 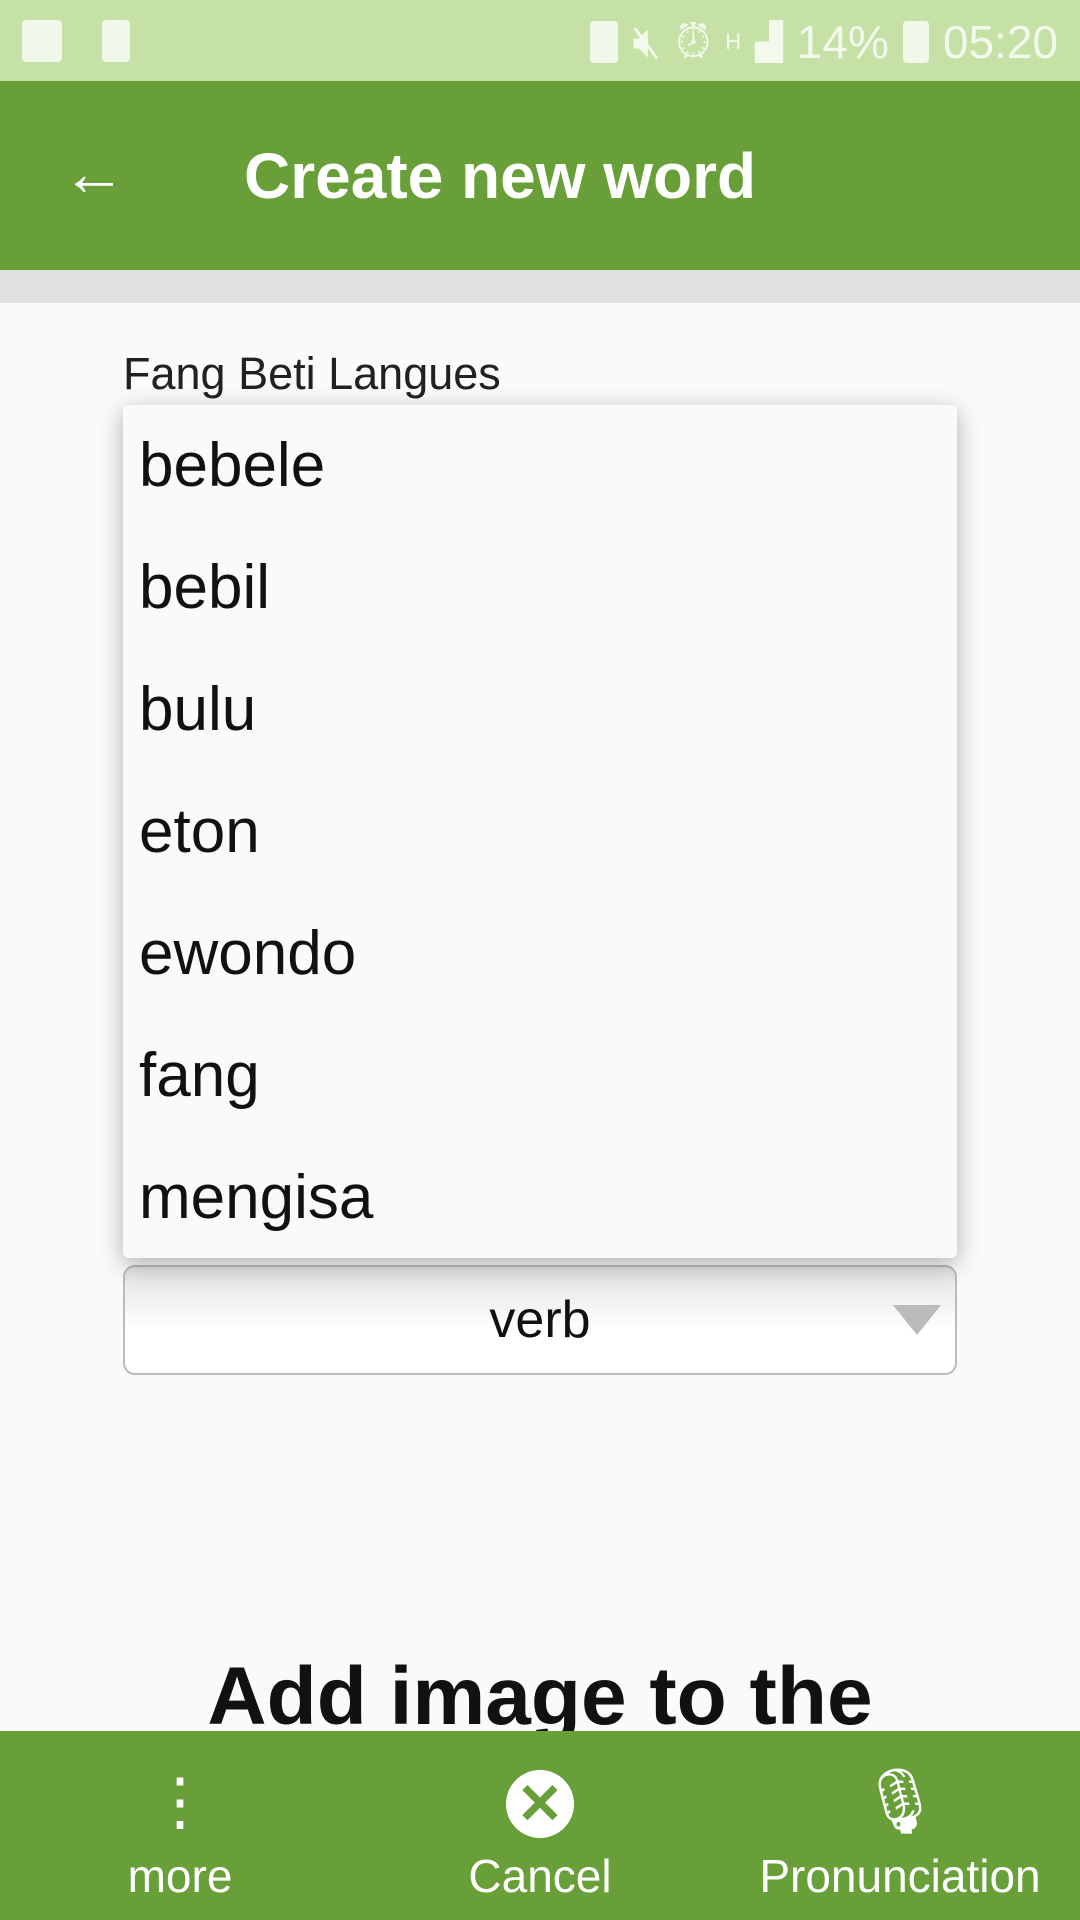 I want to click on status-bar: 🔇︎ ⏰︎ H ▟ 14% 05:20, so click(x=540, y=40).